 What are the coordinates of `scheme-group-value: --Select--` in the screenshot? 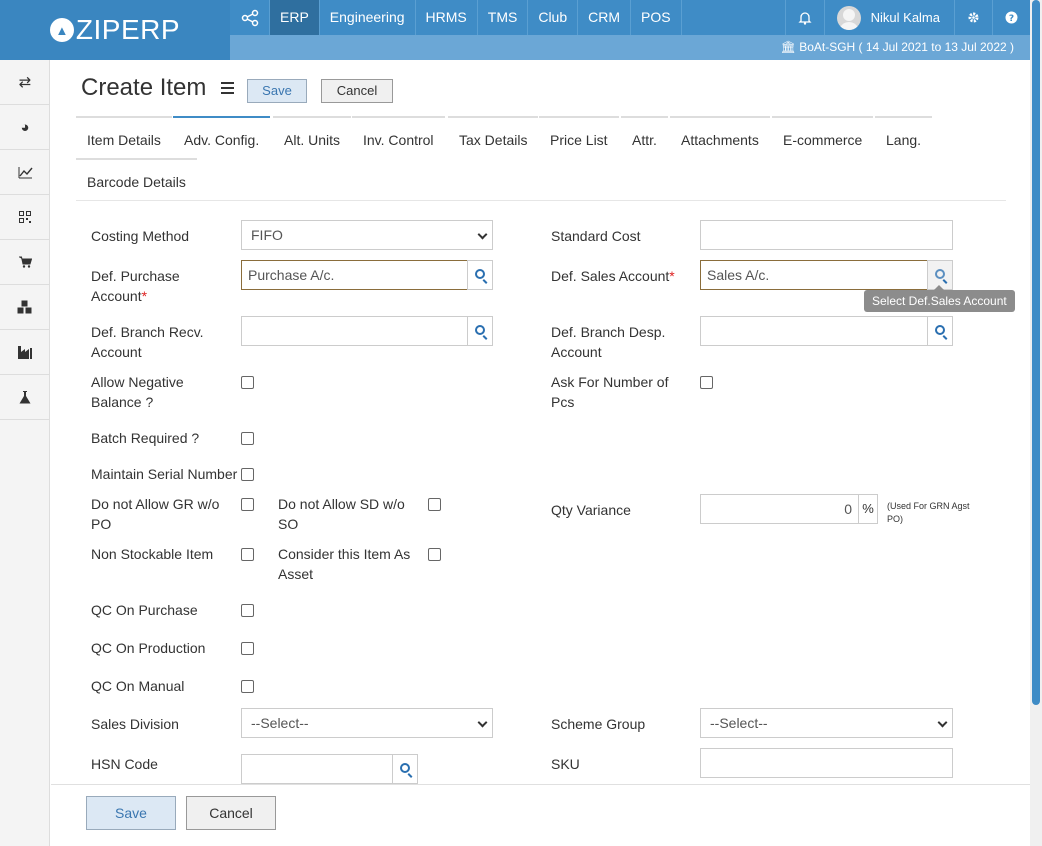 It's located at (739, 723).